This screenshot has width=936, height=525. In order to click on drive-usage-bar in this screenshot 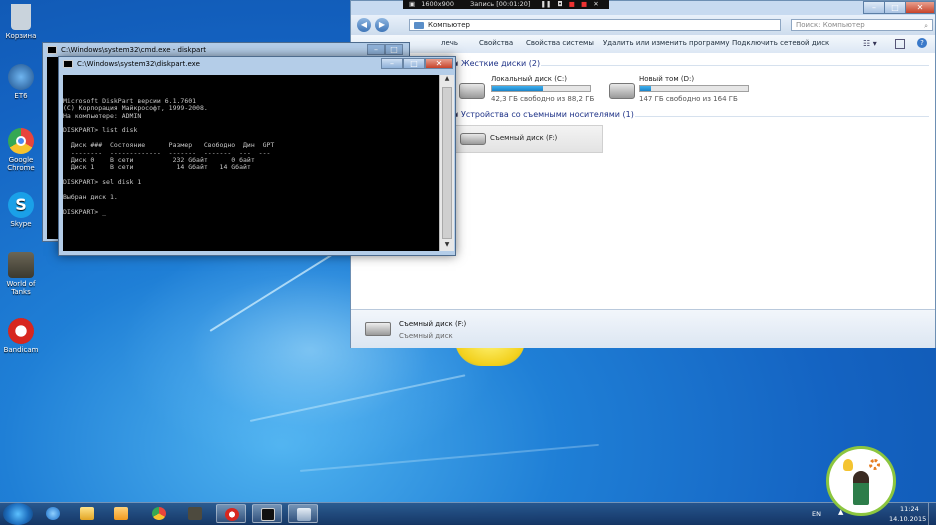, I will do `click(694, 88)`.